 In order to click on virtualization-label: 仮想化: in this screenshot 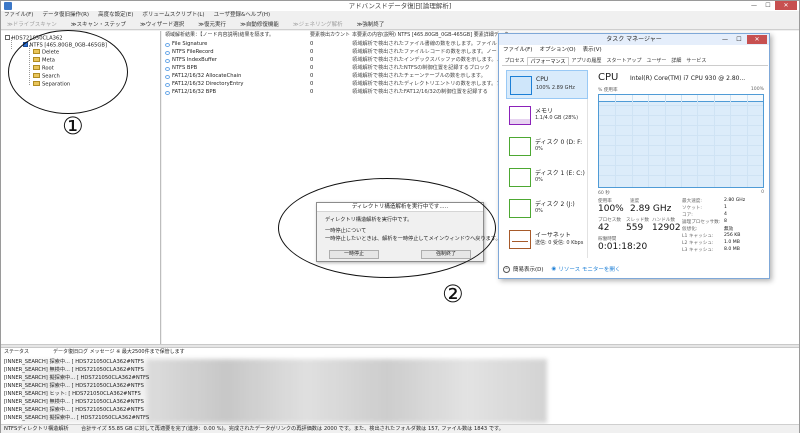, I will do `click(690, 229)`.